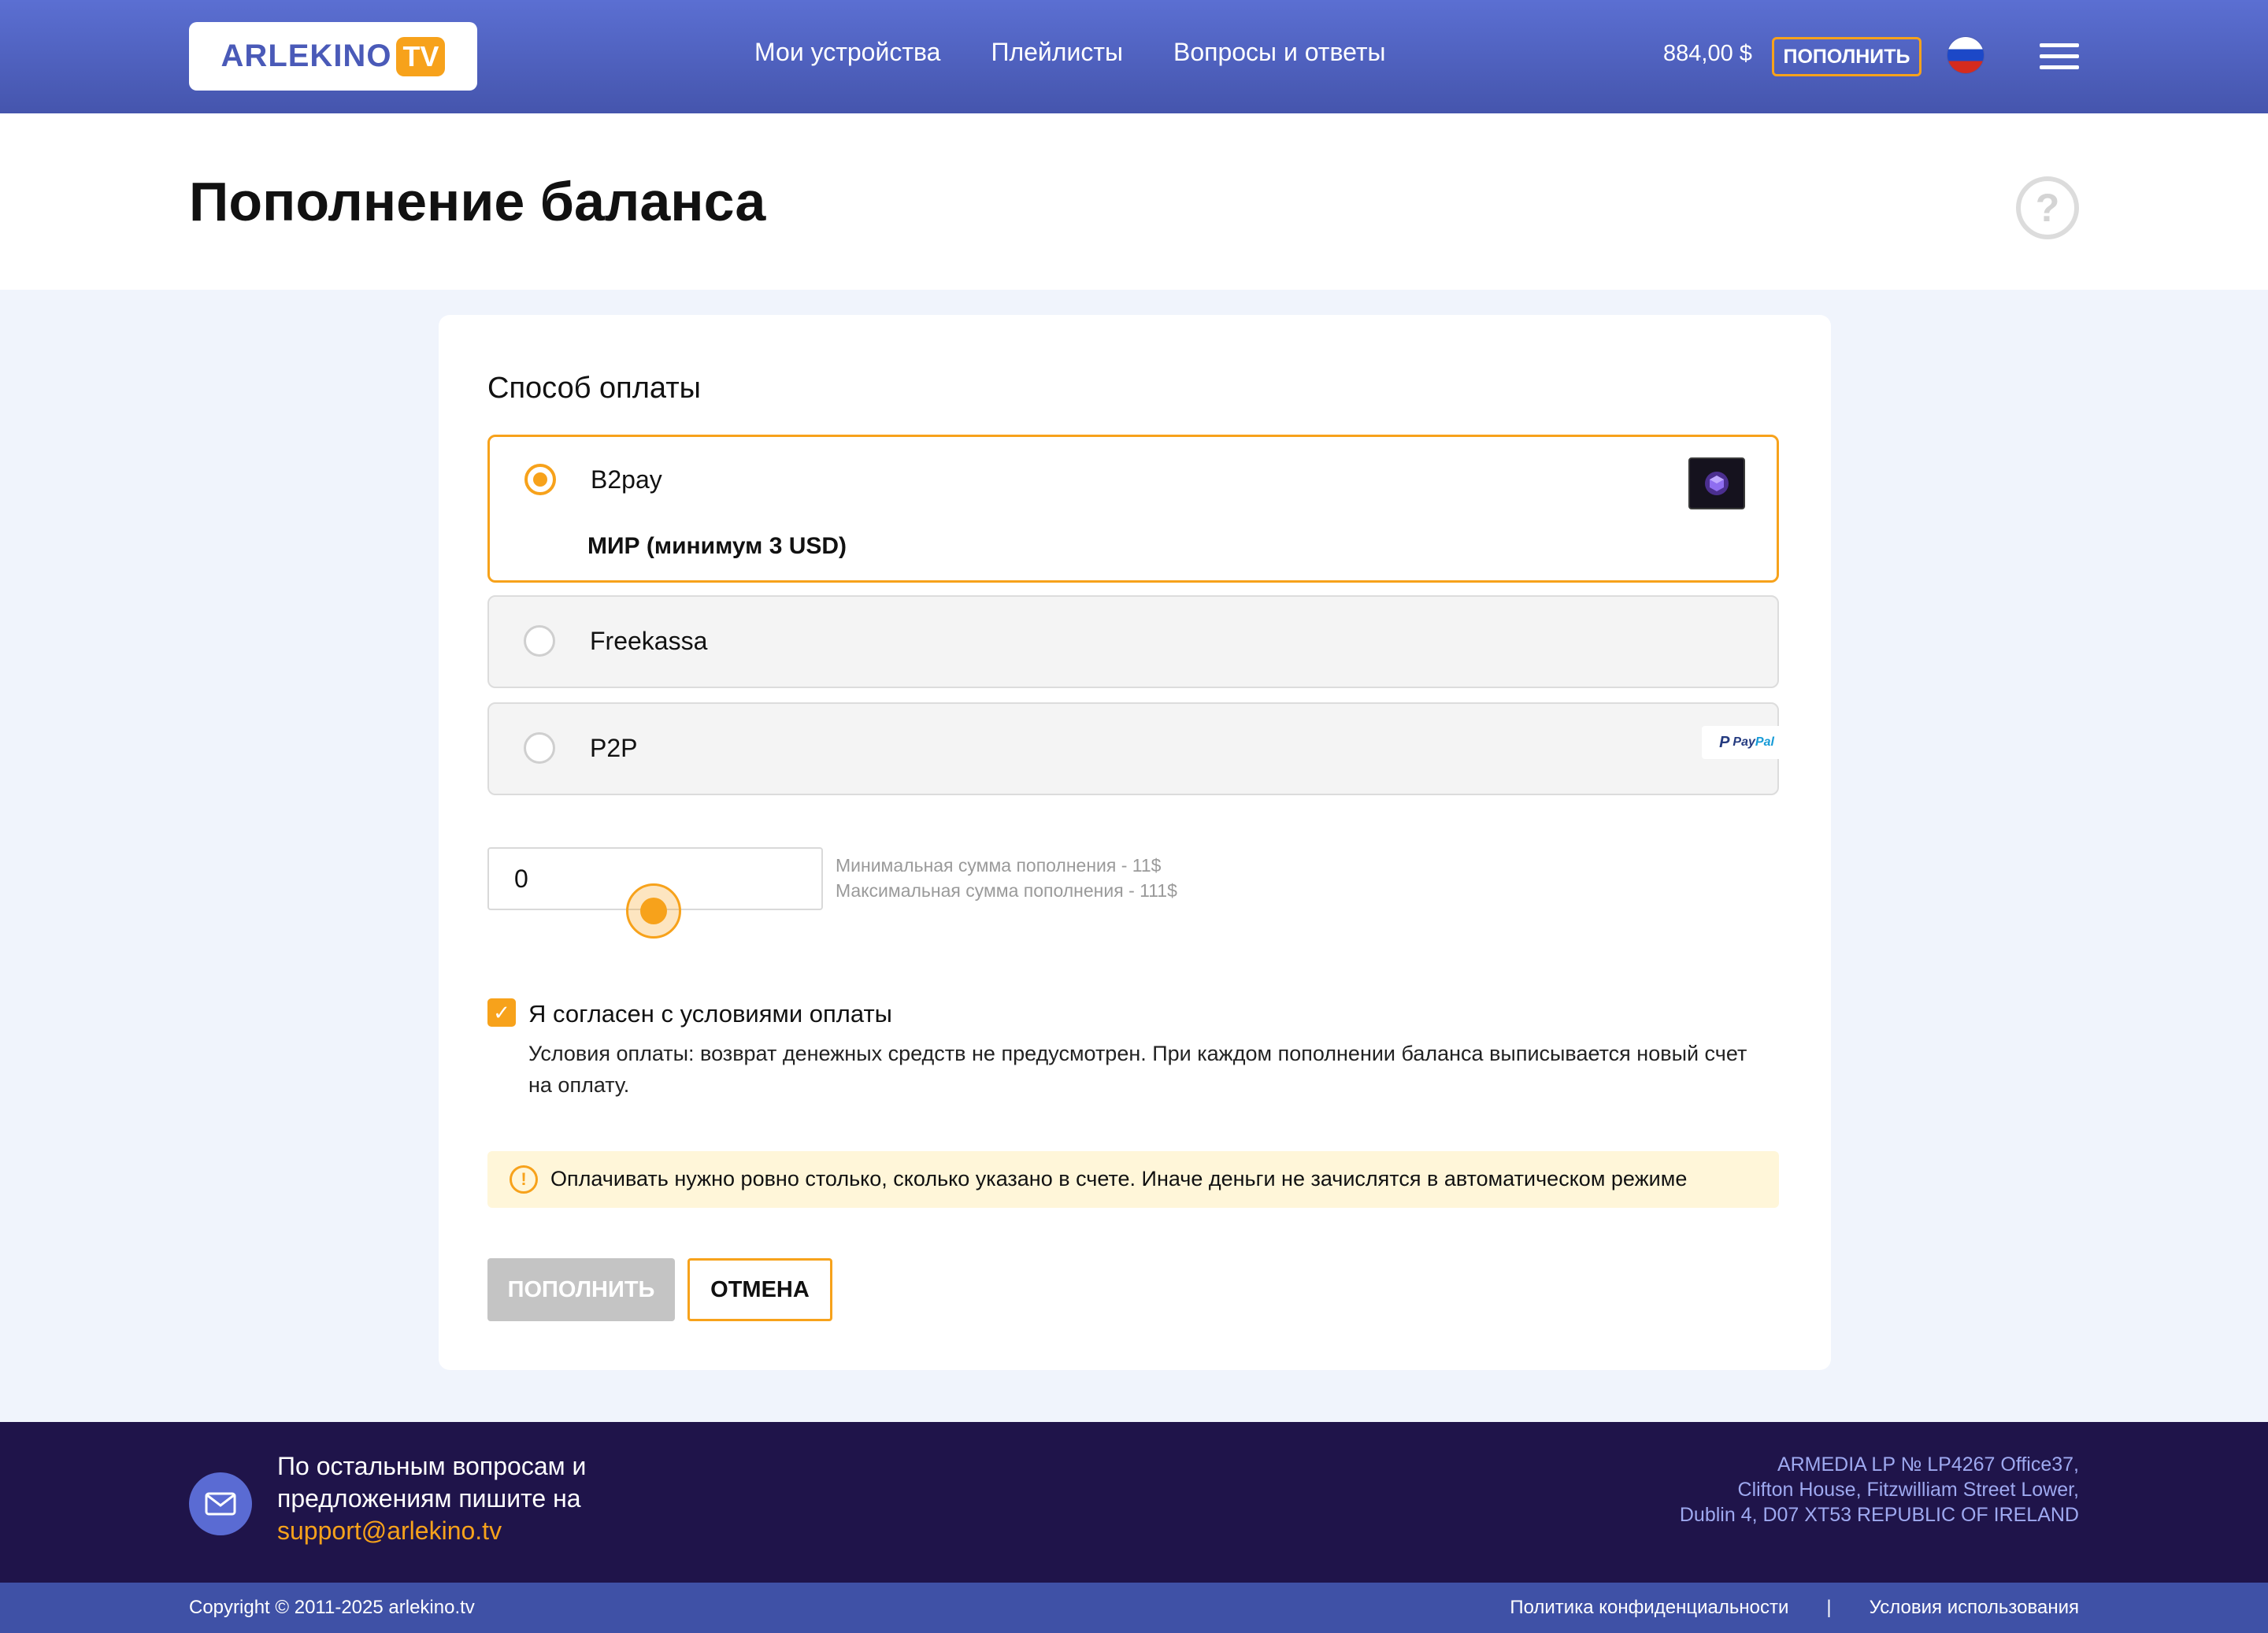 The height and width of the screenshot is (1633, 2268). I want to click on address-line-1: ARMEDIA LP № LP4267 Office37,, so click(1928, 1464).